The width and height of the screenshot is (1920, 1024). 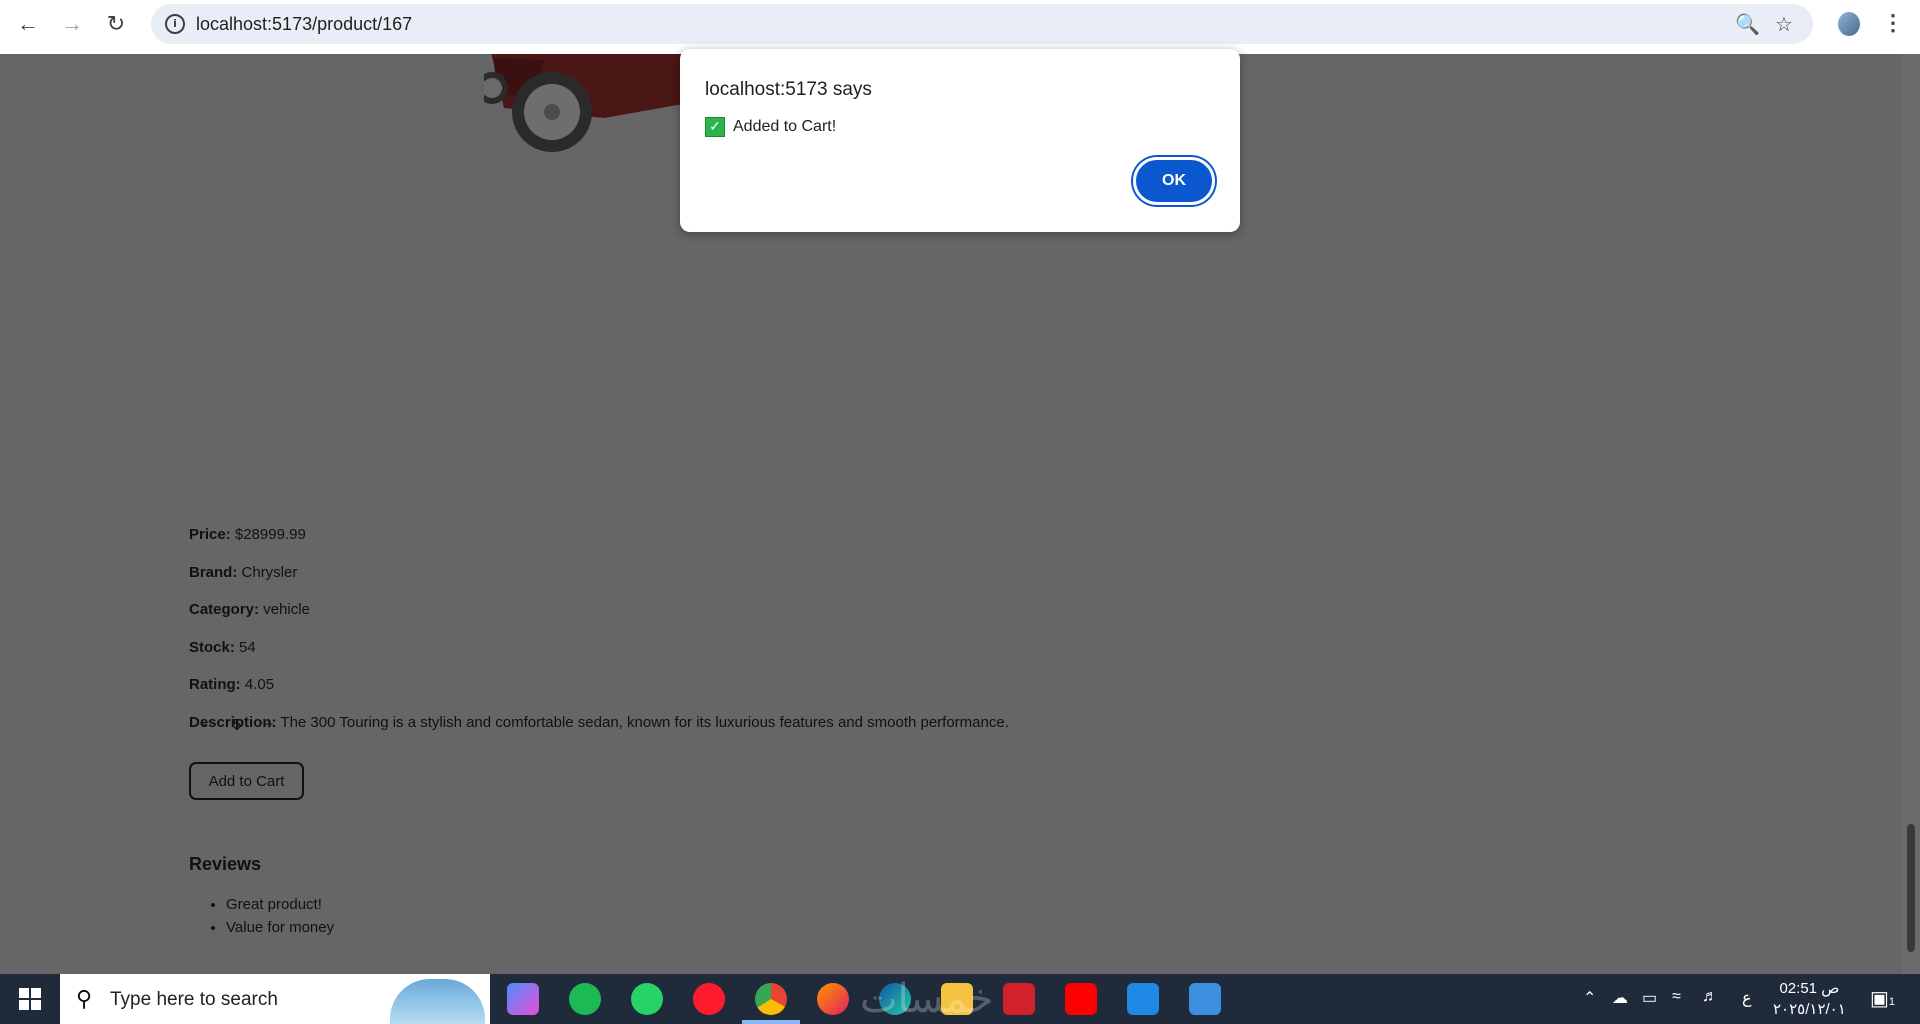 I want to click on zoom-icon: 🔍, so click(x=1747, y=24).